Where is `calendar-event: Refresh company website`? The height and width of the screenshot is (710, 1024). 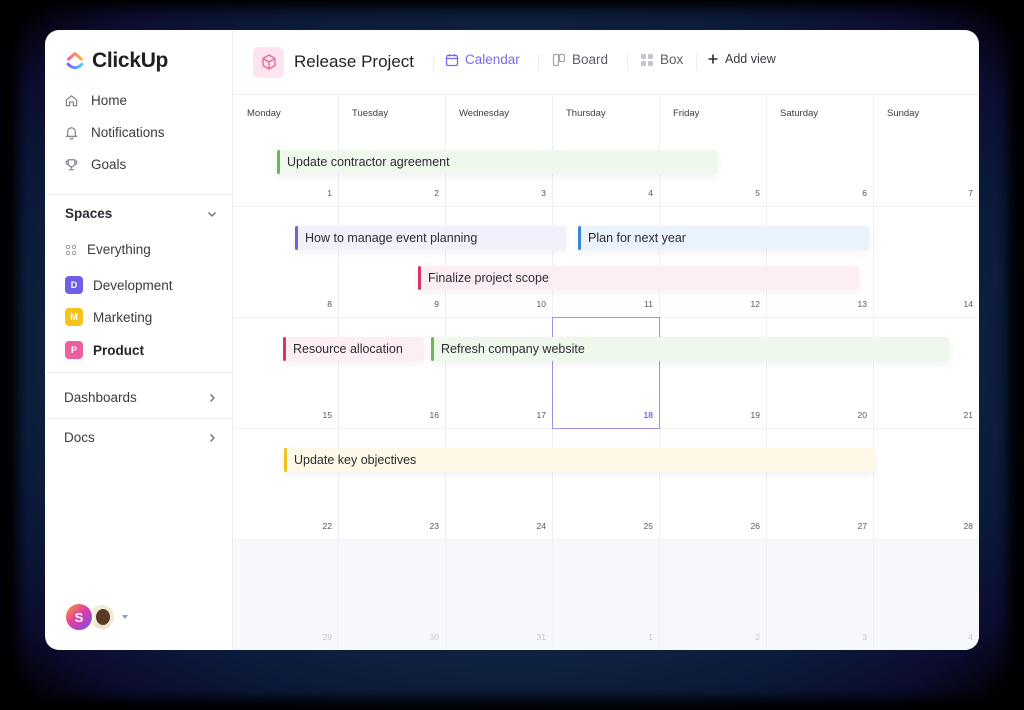 calendar-event: Refresh company website is located at coordinates (690, 349).